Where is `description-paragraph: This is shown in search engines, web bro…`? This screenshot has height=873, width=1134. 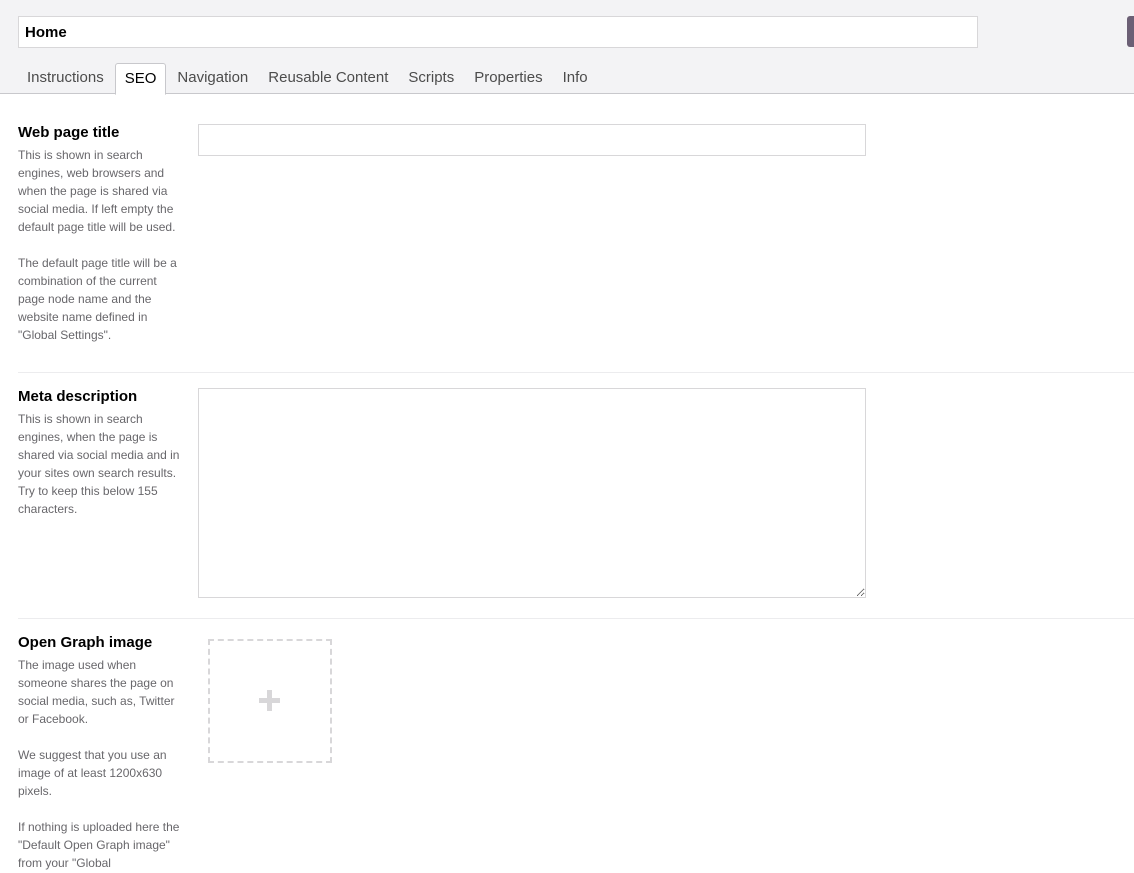 description-paragraph: This is shown in search engines, web bro… is located at coordinates (97, 191).